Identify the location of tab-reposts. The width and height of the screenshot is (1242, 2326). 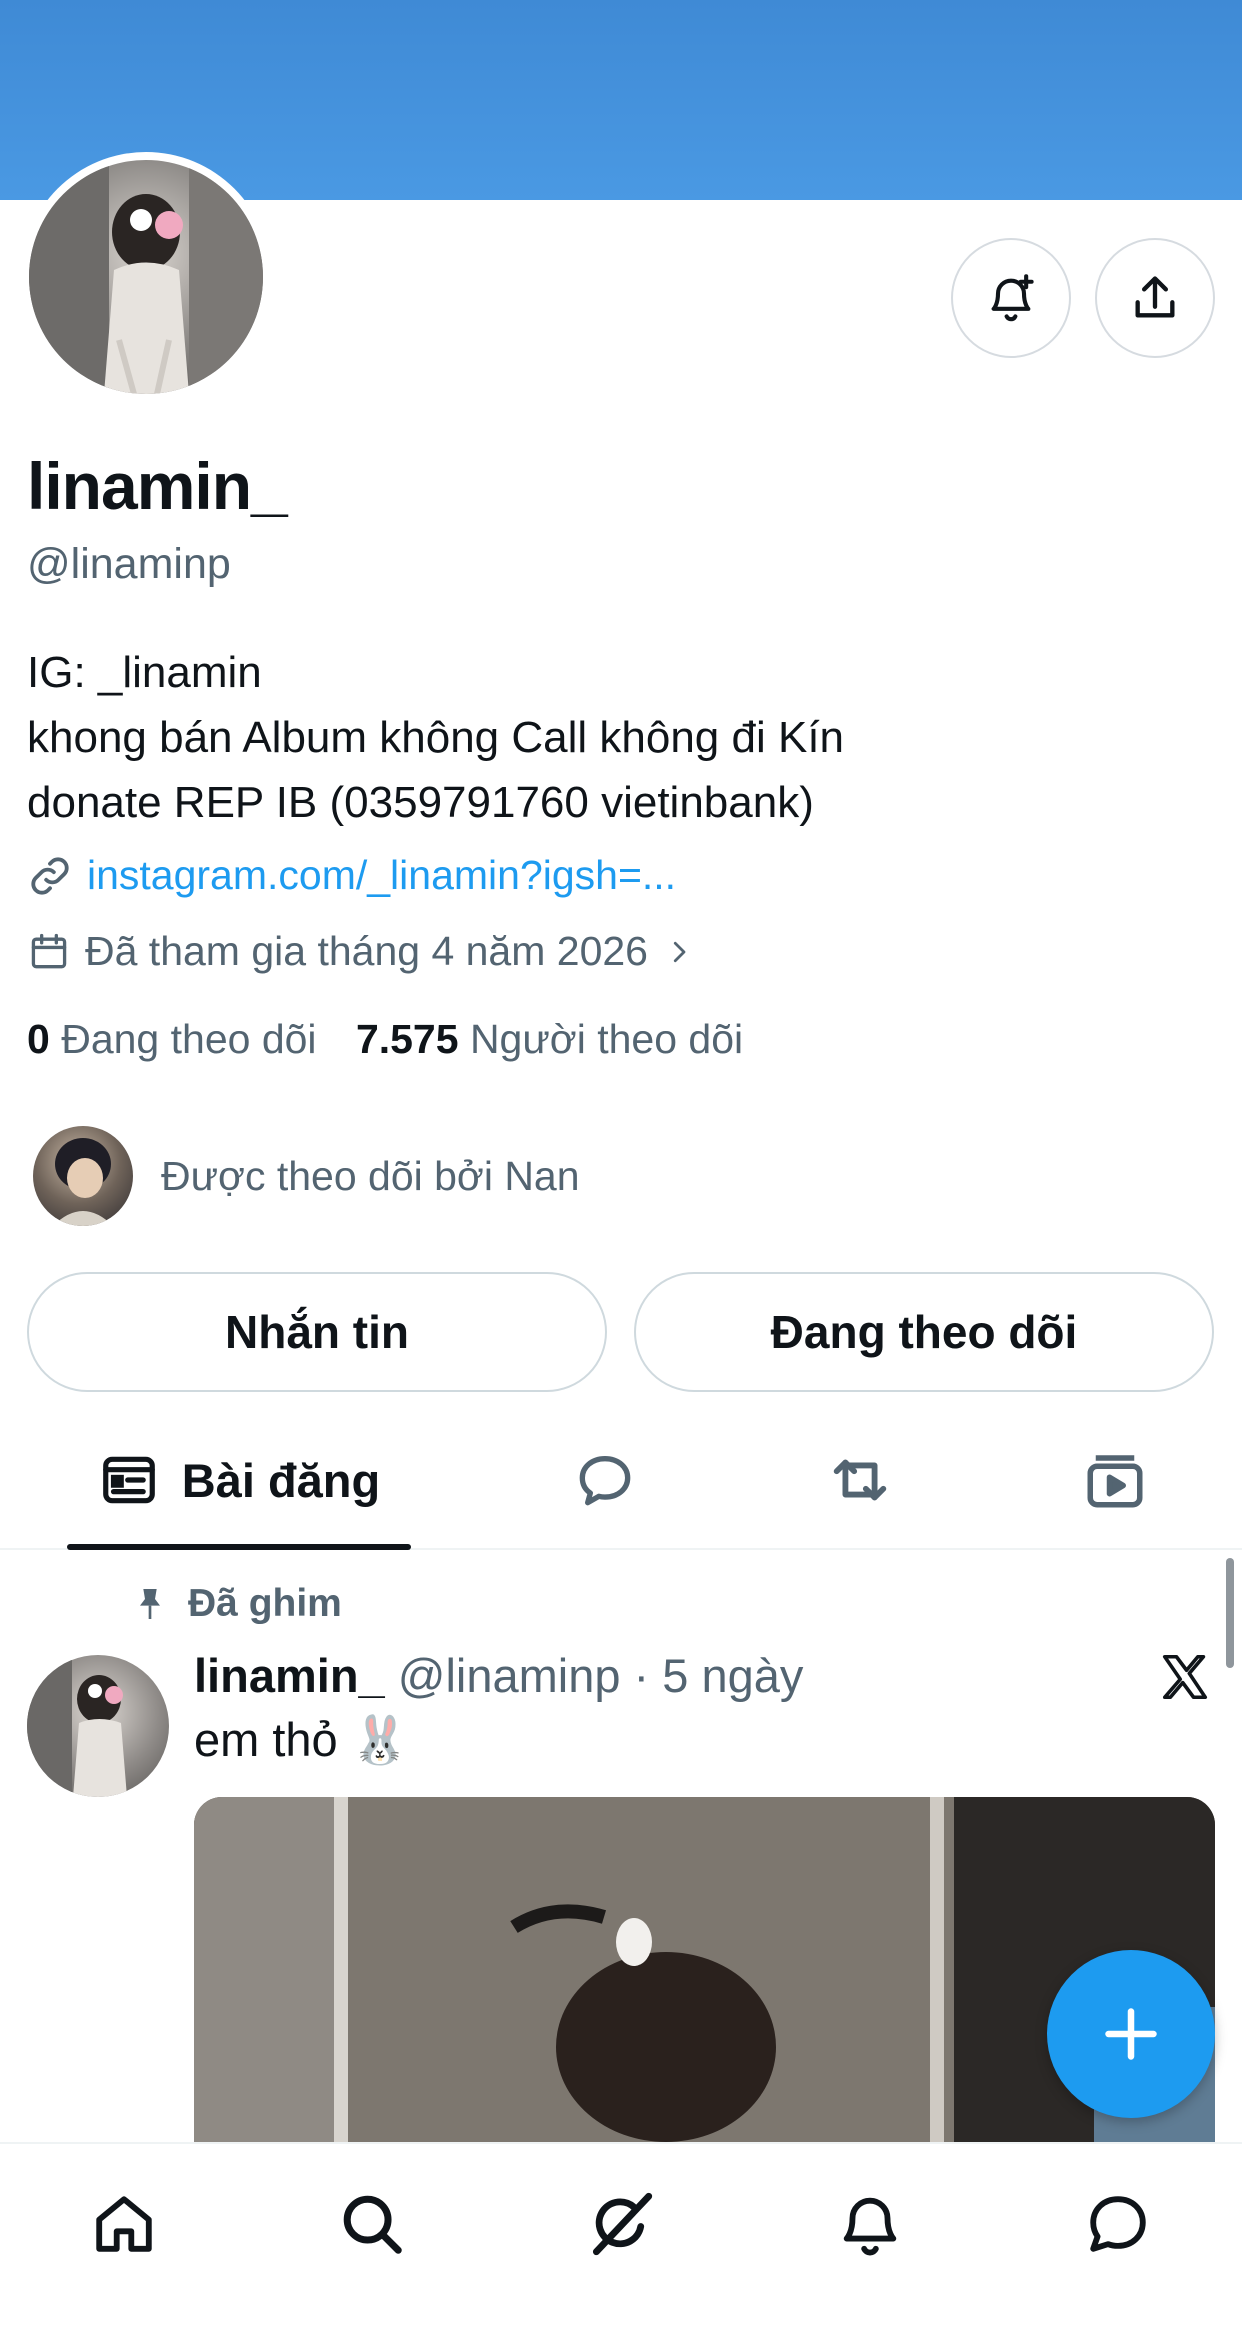
(860, 1480).